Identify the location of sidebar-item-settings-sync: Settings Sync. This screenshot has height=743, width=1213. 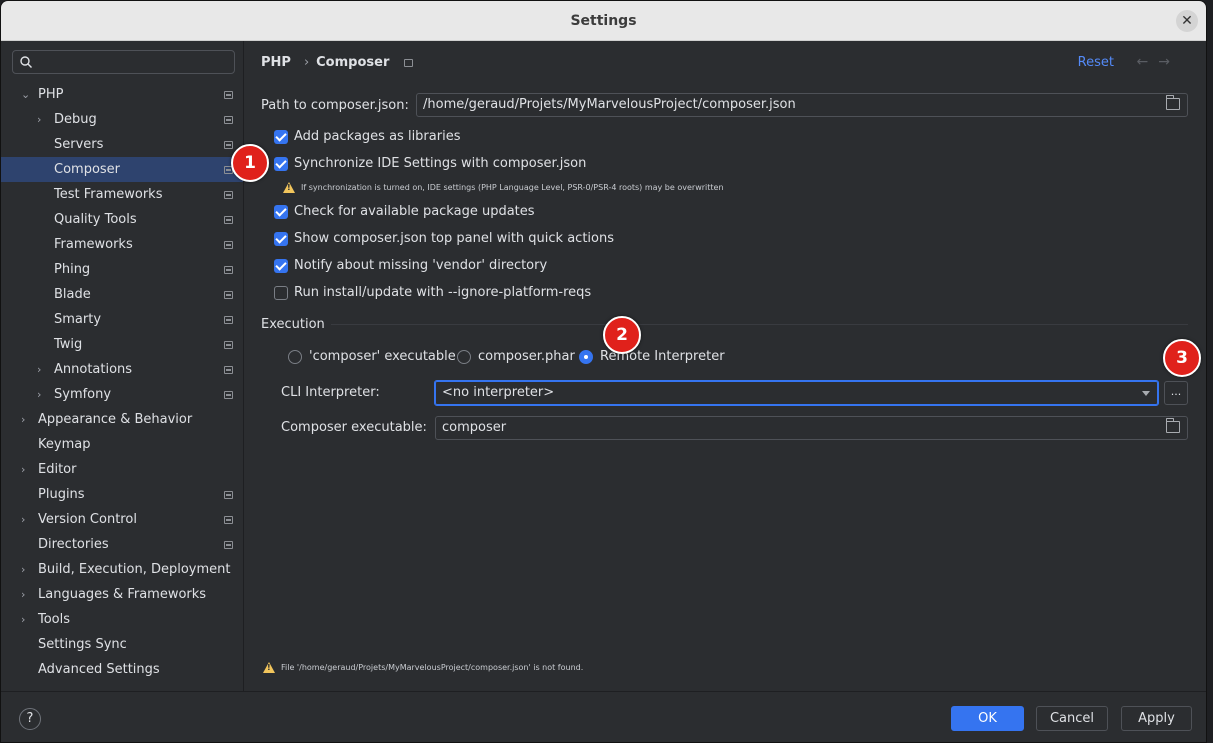
(122, 644).